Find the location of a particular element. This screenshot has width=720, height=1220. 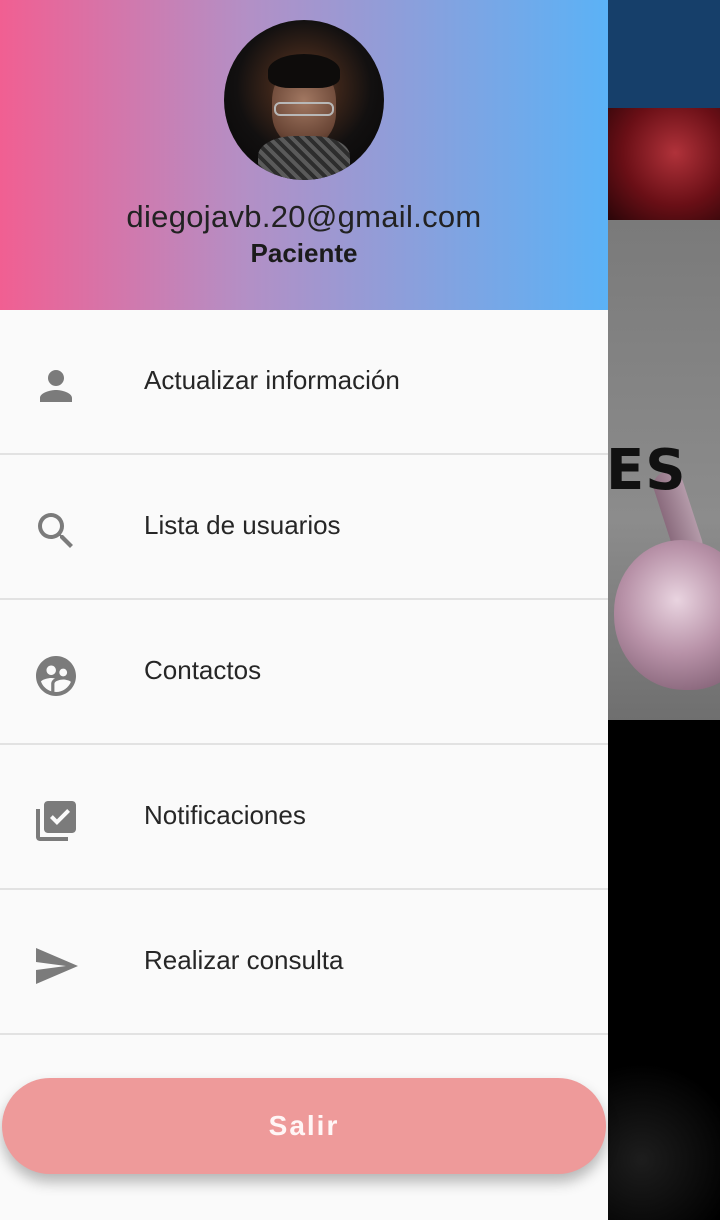

user-email: diegojavb.20@gmail.com is located at coordinates (304, 216).